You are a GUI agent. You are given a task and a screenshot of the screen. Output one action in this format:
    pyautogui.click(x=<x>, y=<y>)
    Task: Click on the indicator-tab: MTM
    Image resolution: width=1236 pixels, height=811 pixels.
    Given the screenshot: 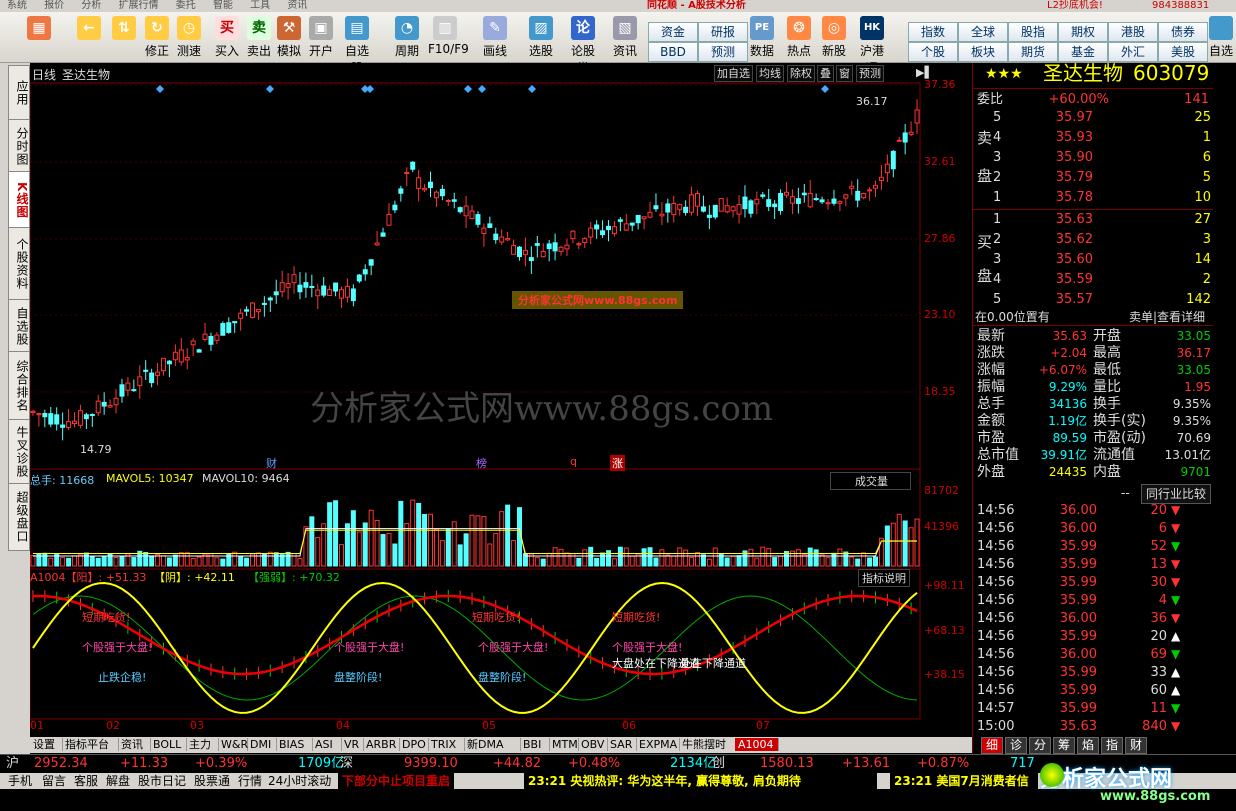 What is the action you would take?
    pyautogui.click(x=564, y=744)
    